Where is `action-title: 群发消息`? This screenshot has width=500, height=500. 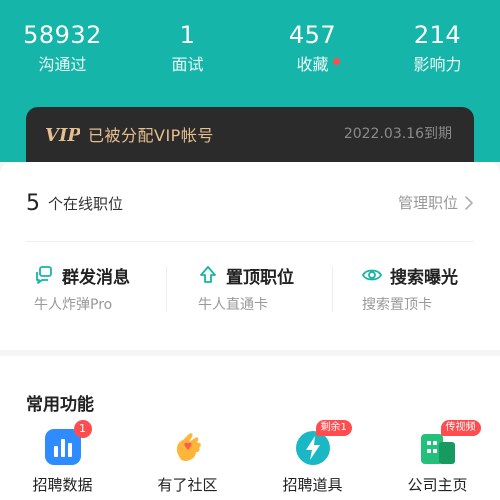 action-title: 群发消息 is located at coordinates (100, 275).